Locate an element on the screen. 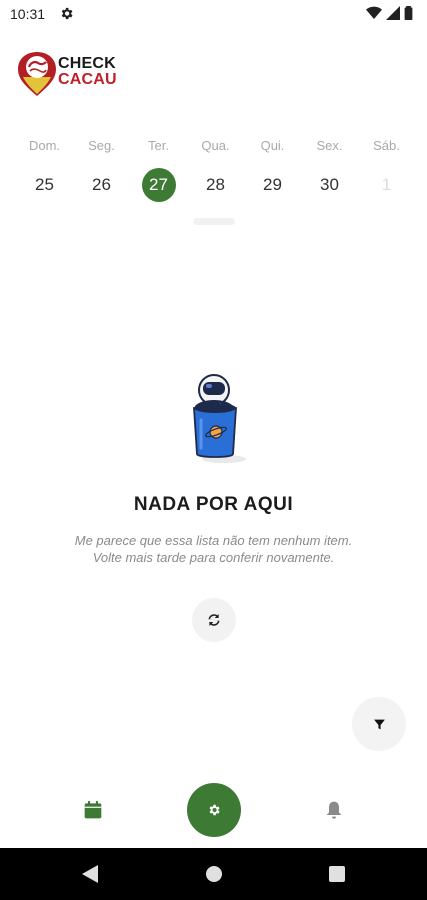 This screenshot has height=900, width=427. back-icon is located at coordinates (90, 874).